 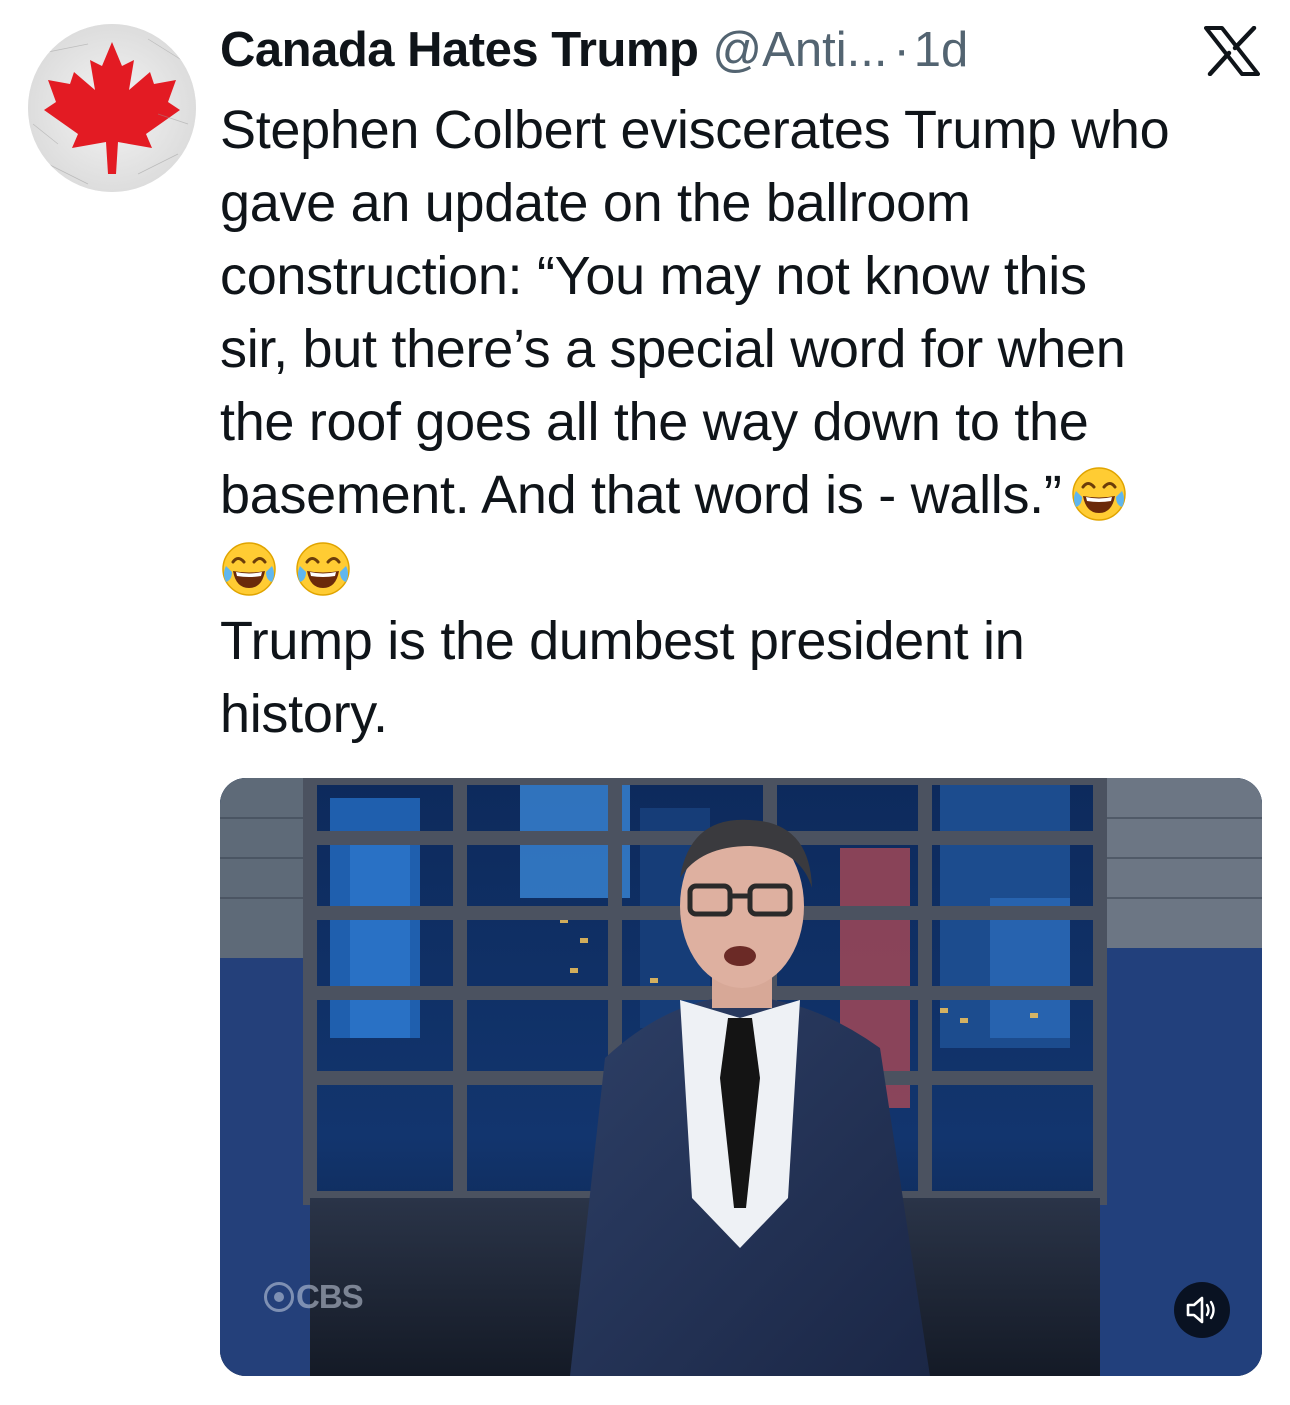 I want to click on avatar, so click(x=112, y=108).